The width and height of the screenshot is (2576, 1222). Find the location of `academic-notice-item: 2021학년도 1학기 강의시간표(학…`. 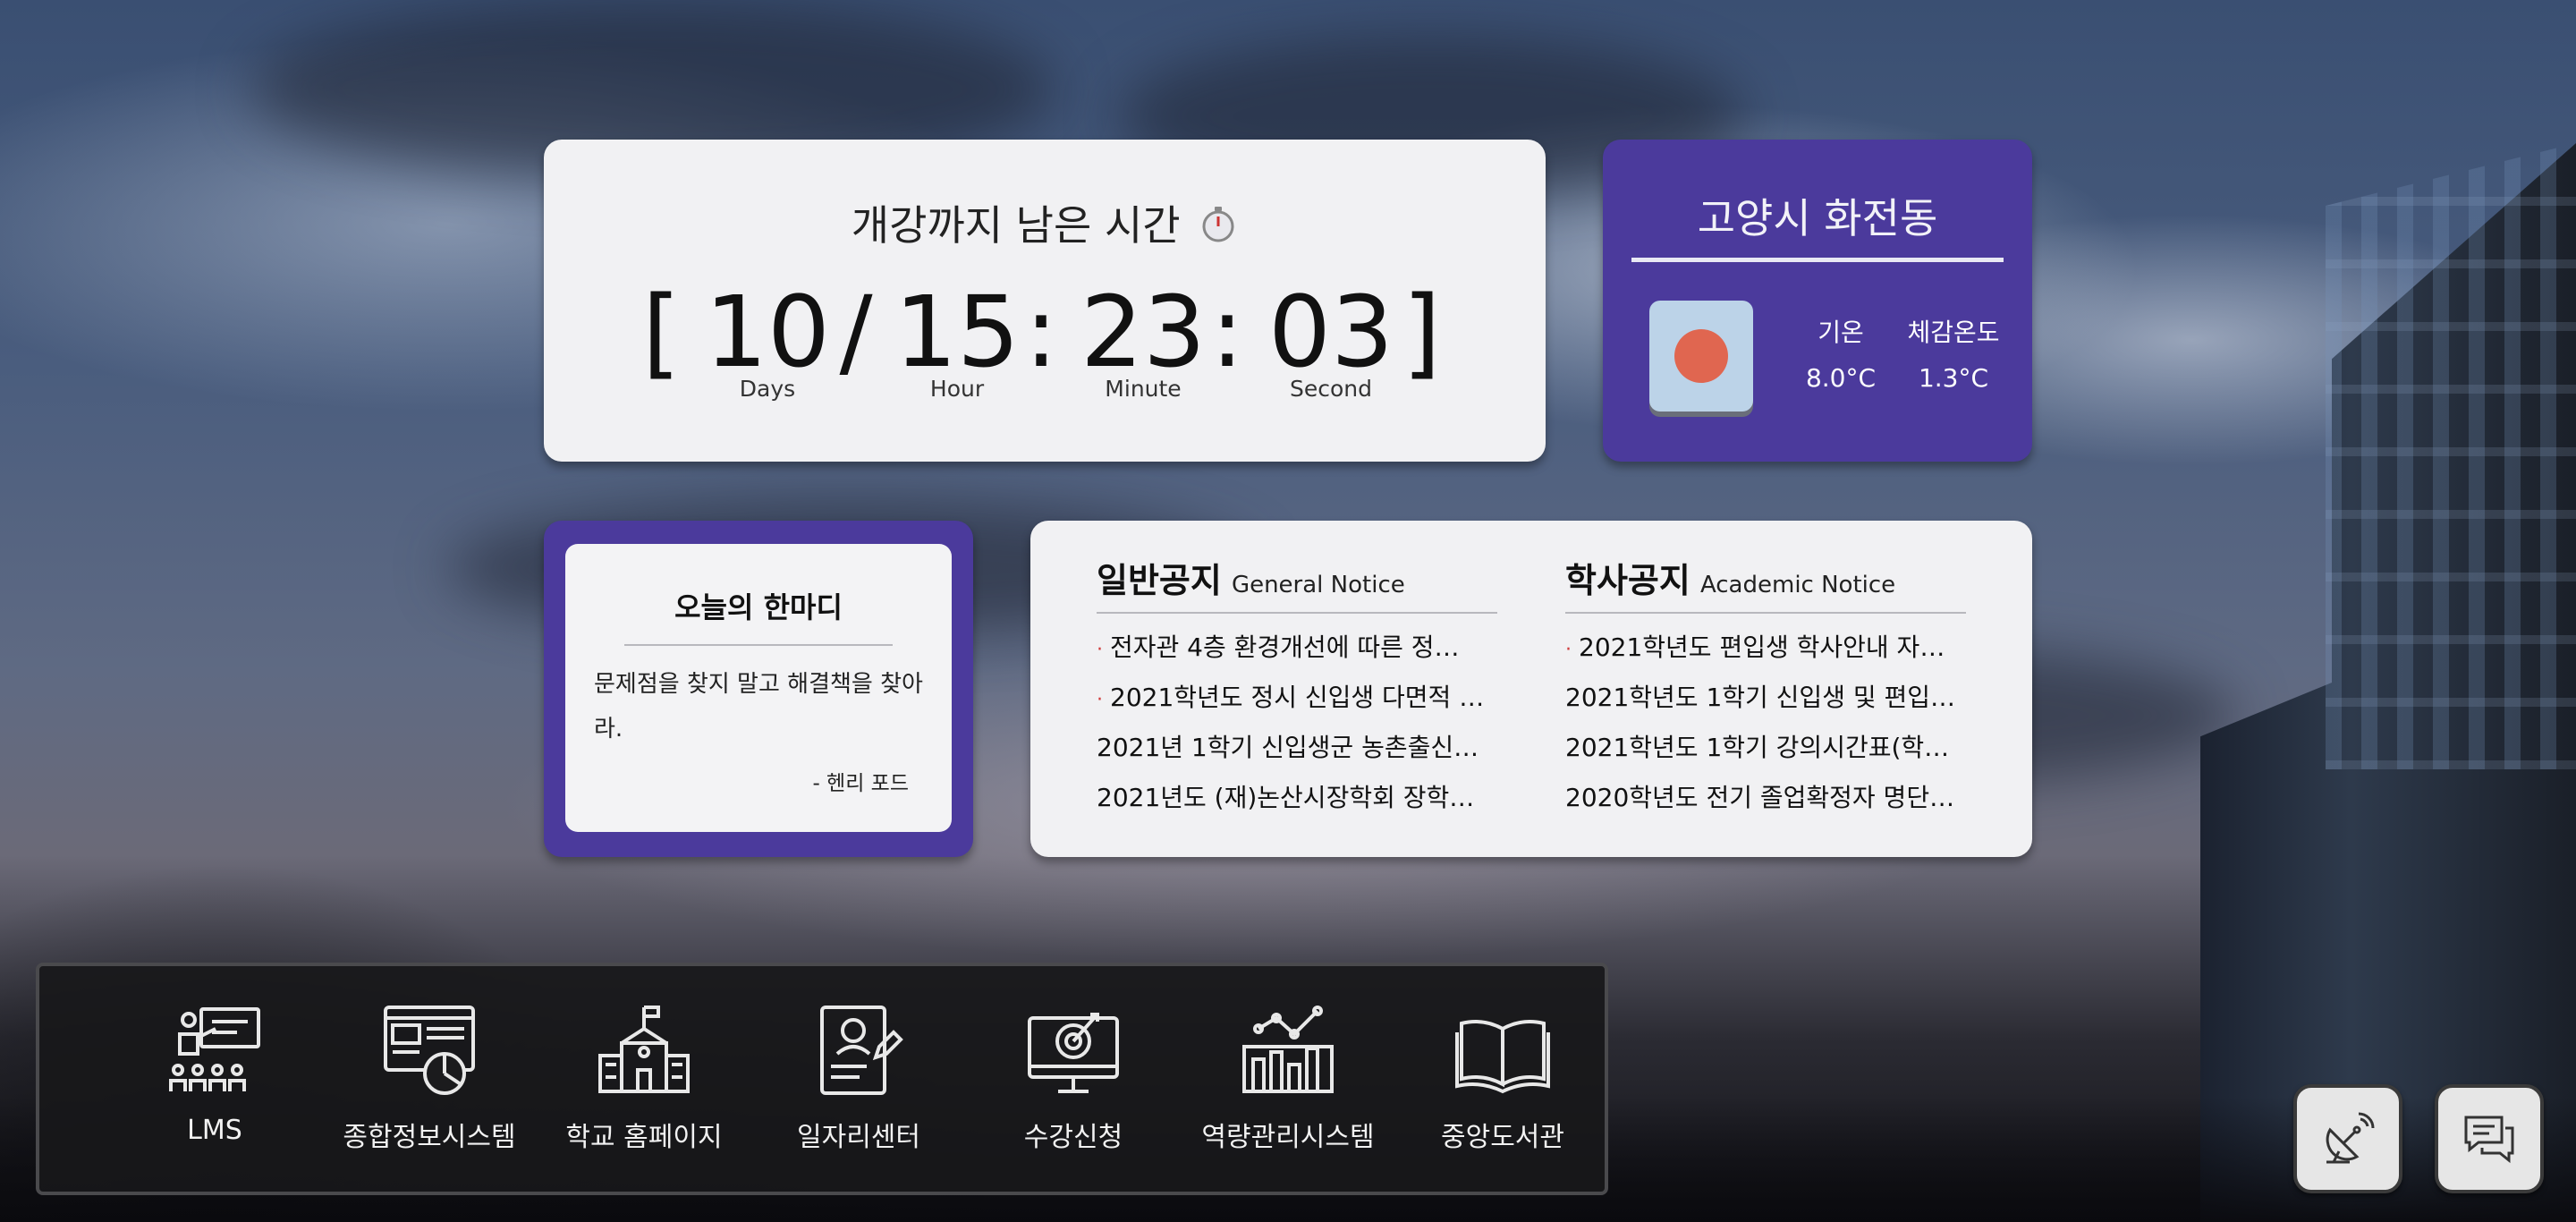

academic-notice-item: 2021학년도 1학기 강의시간표(학… is located at coordinates (1765, 748).